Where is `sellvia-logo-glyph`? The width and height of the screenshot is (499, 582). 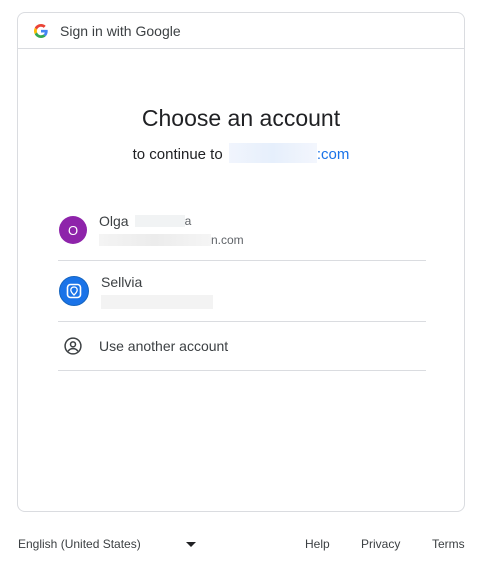 sellvia-logo-glyph is located at coordinates (74, 291).